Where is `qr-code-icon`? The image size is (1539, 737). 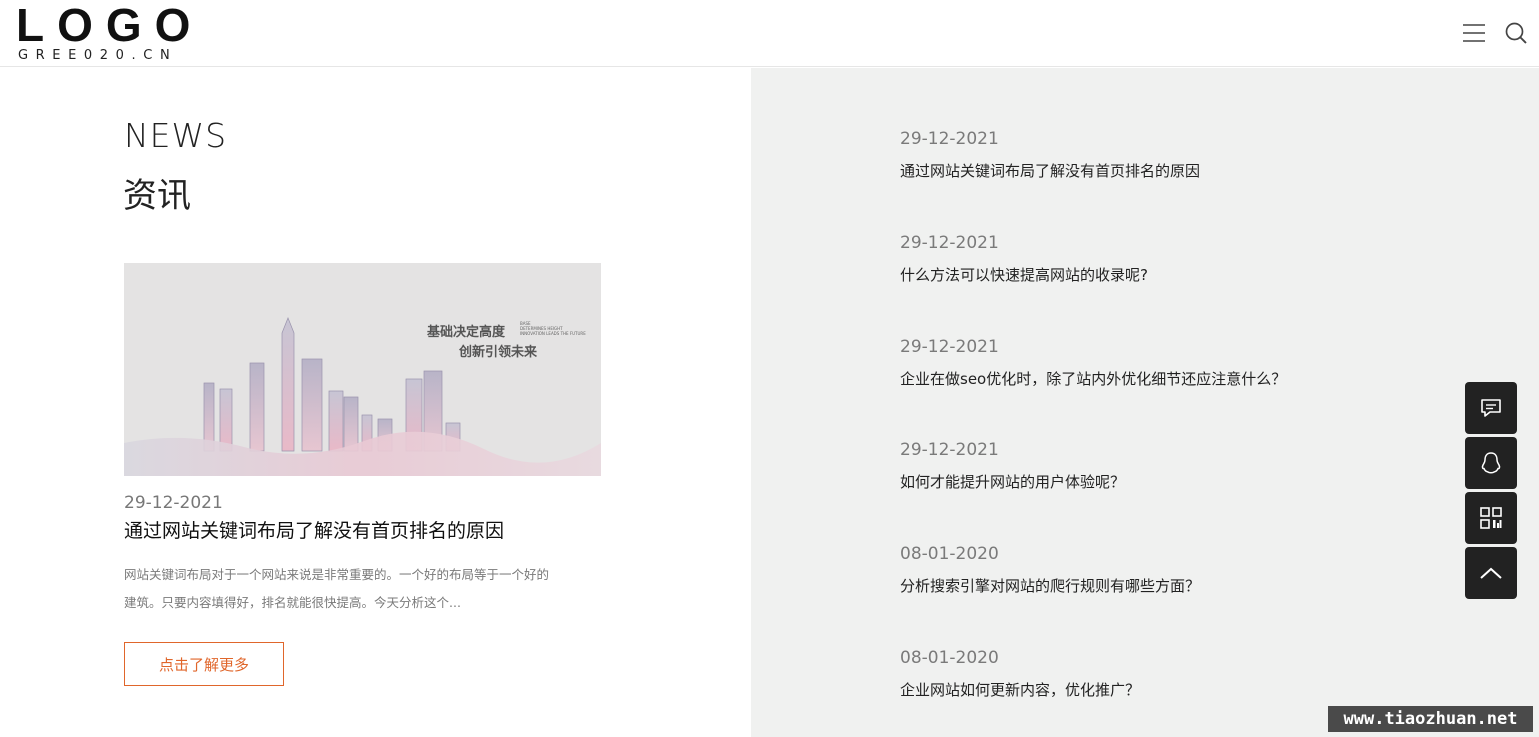
qr-code-icon is located at coordinates (1491, 518).